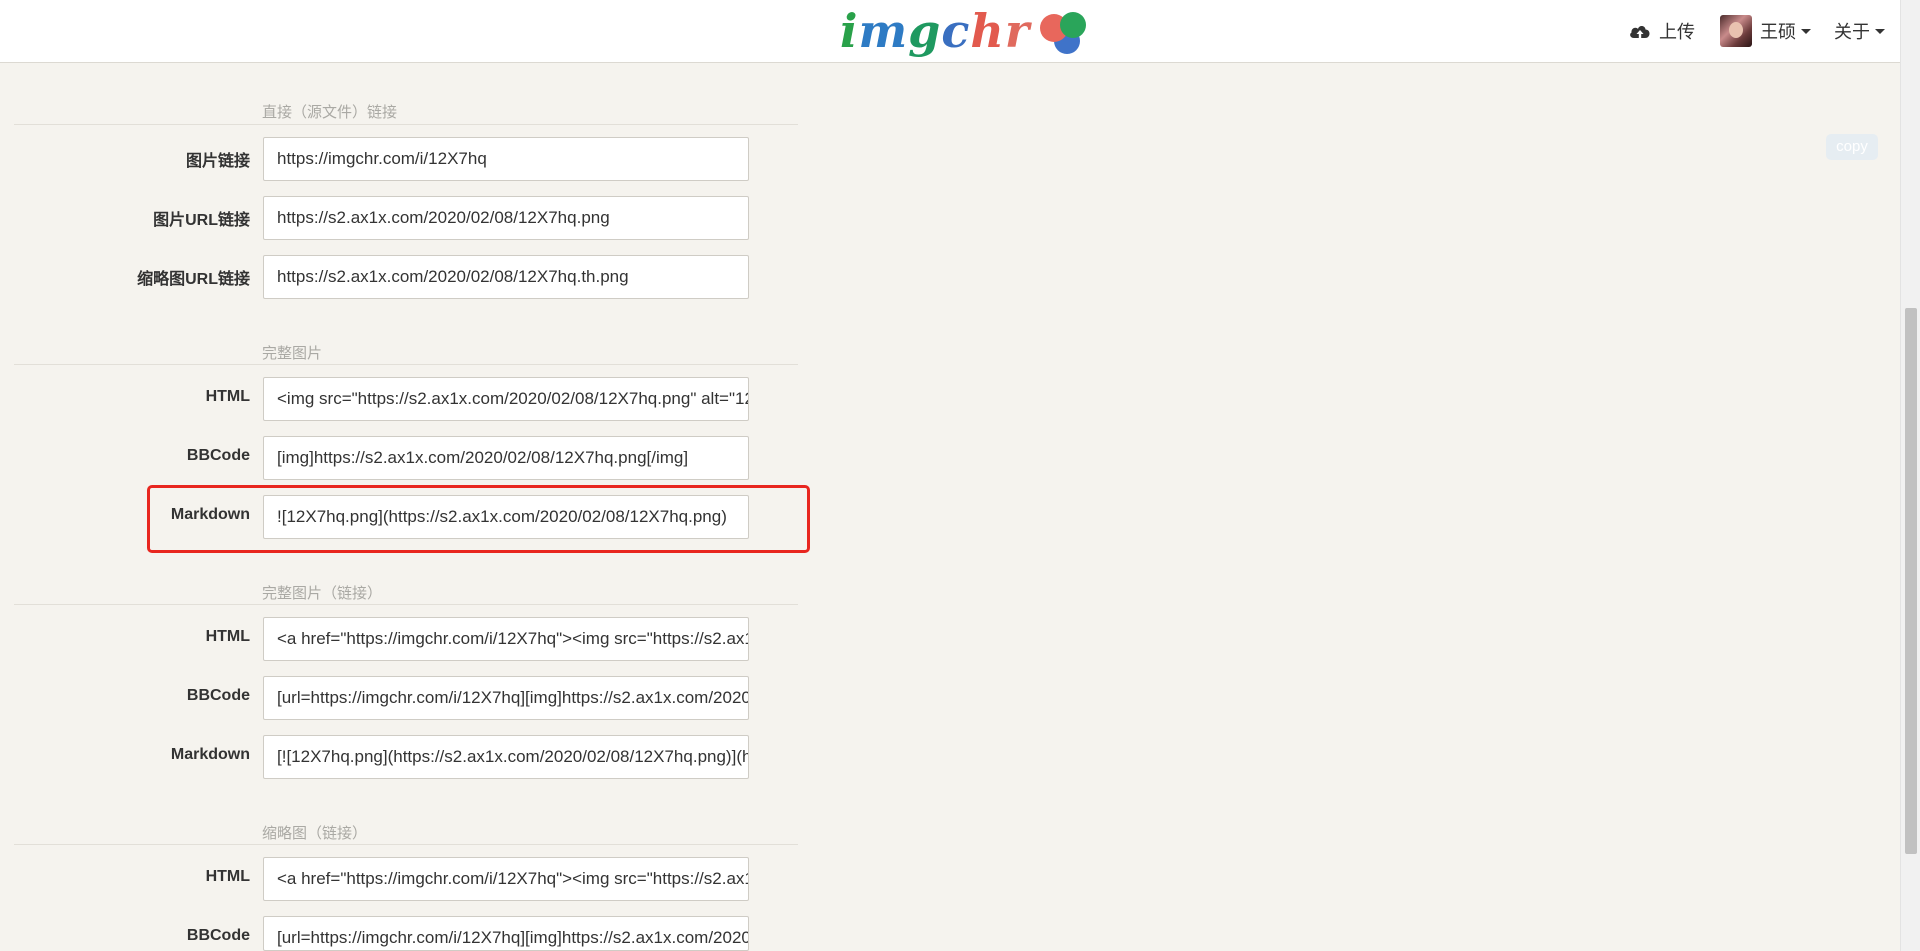  Describe the element at coordinates (506, 159) in the screenshot. I see `image-link-field: https://imgchr.com/i/12X7hq` at that location.